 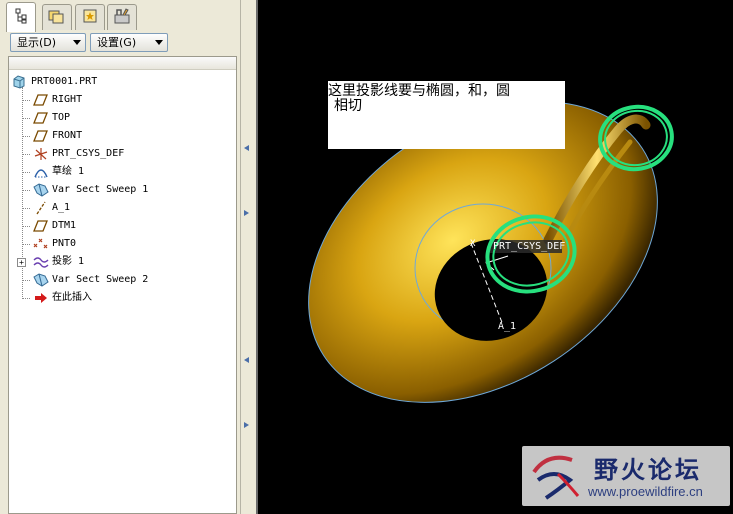 What do you see at coordinates (68, 171) in the screenshot?
I see `tree-item-label: 草绘 1` at bounding box center [68, 171].